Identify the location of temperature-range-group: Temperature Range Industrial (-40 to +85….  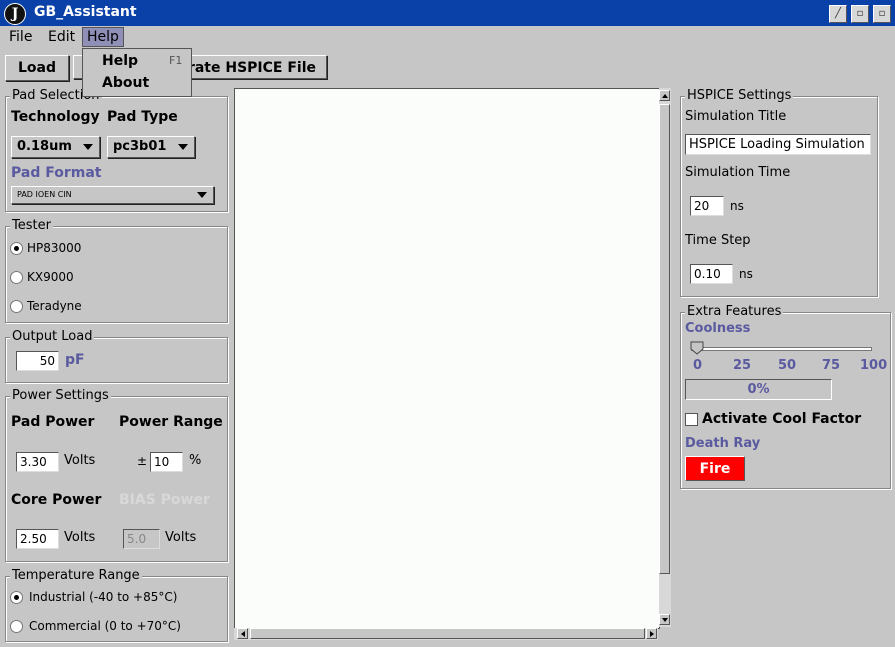
(116, 605).